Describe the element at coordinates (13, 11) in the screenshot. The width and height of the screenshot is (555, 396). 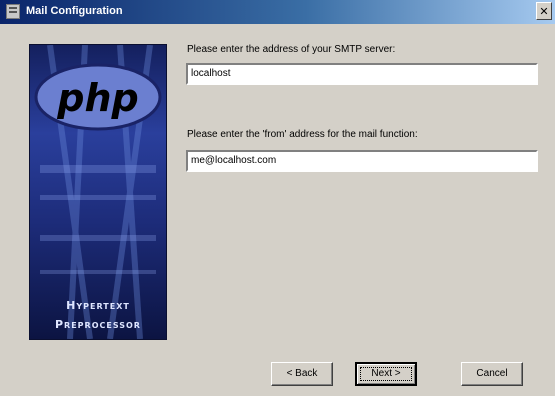
I see `app-icon` at that location.